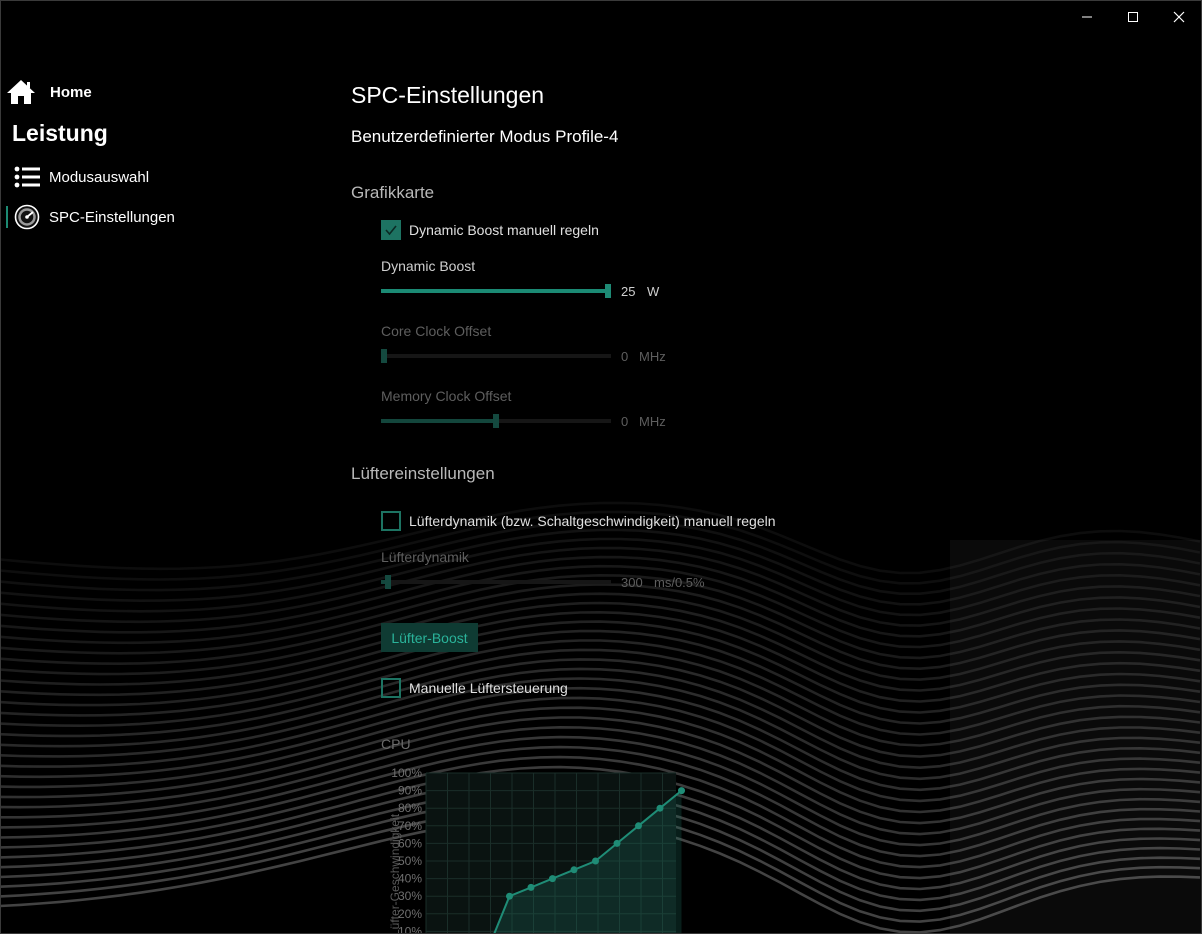 The image size is (1202, 934). I want to click on maximize-button, so click(1133, 17).